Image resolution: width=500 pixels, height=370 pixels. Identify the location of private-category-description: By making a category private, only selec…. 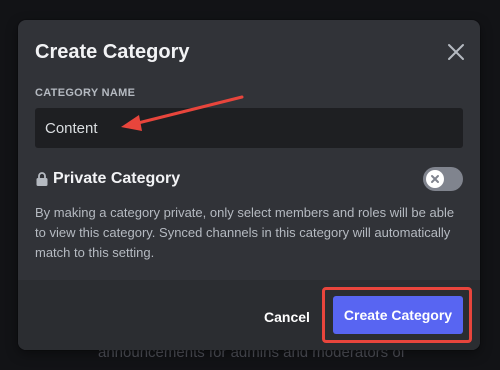
(245, 232).